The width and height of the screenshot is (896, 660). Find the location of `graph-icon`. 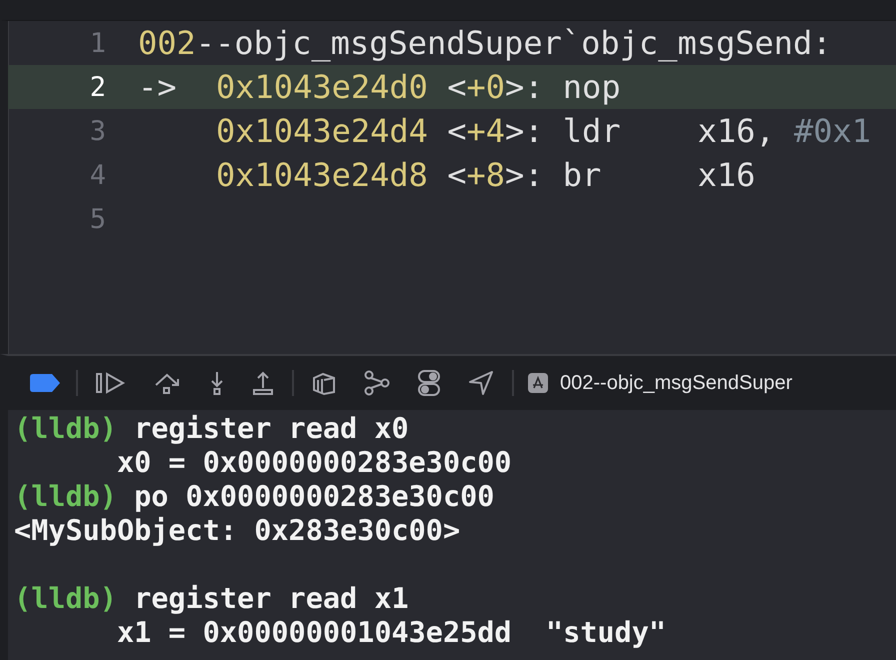

graph-icon is located at coordinates (377, 383).